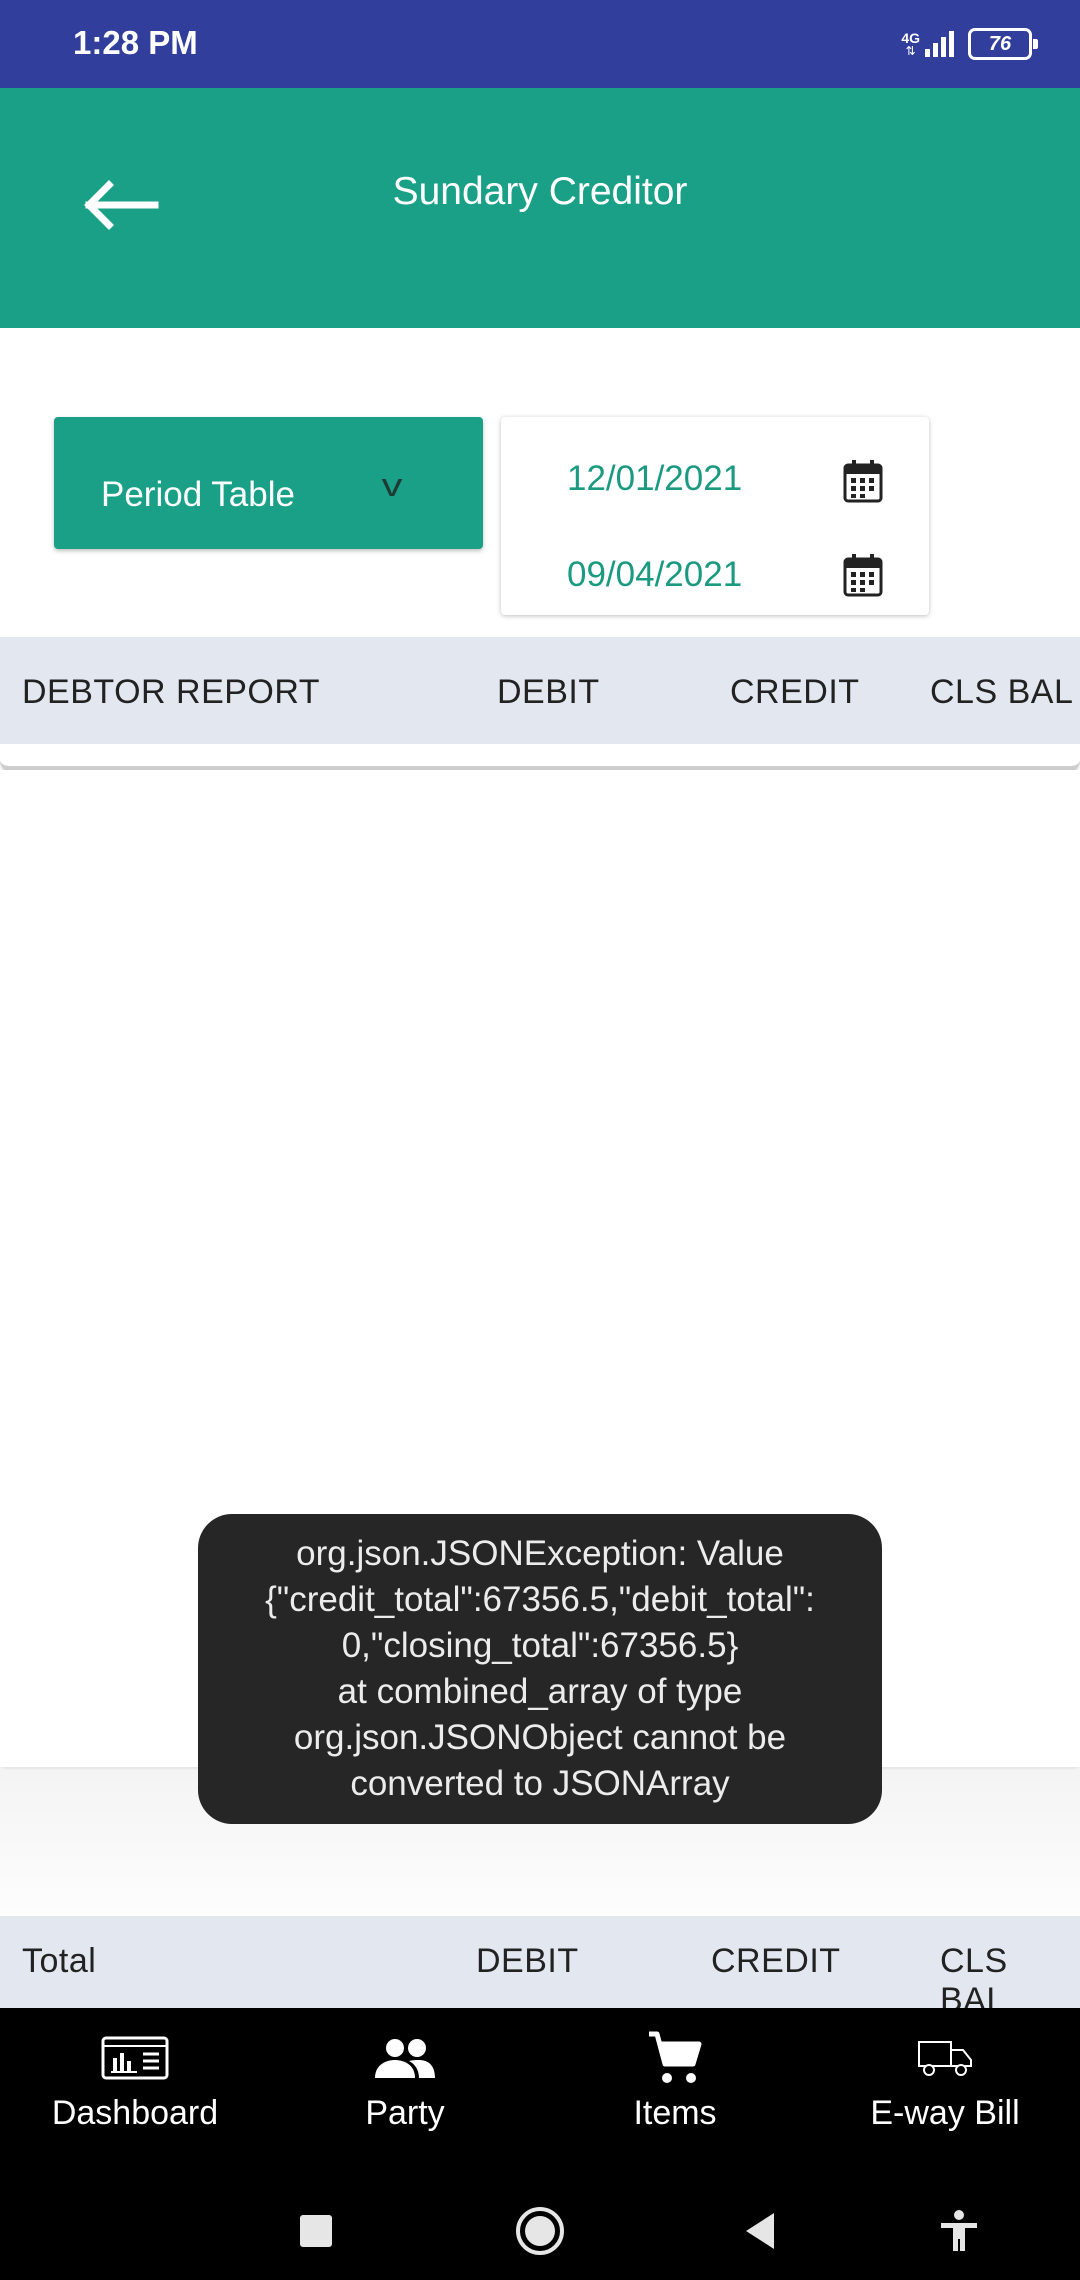 The width and height of the screenshot is (1080, 2280). Describe the element at coordinates (945, 2113) in the screenshot. I see `nav-eway-bill-label: E-way Bill` at that location.